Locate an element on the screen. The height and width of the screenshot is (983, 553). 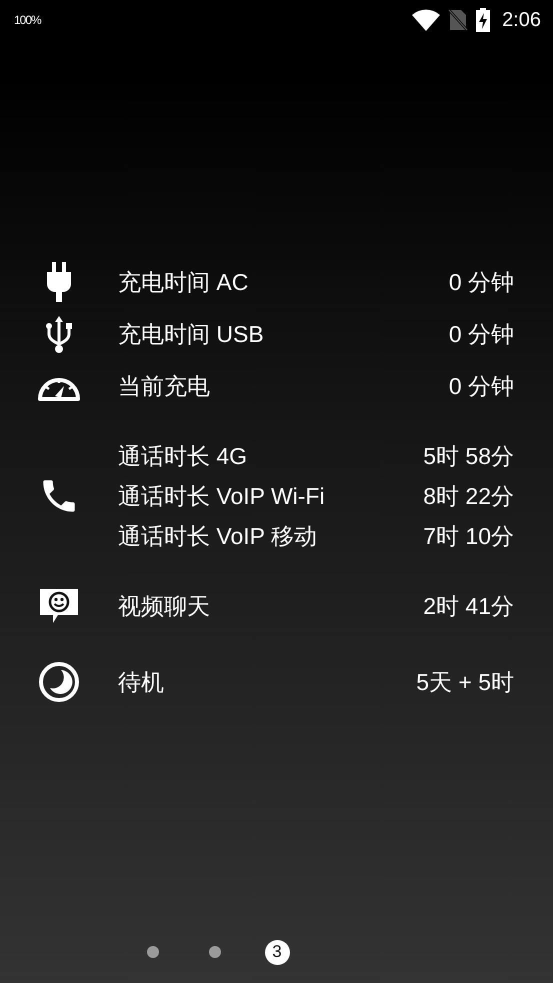
stat-value: 5时 58分 is located at coordinates (468, 456).